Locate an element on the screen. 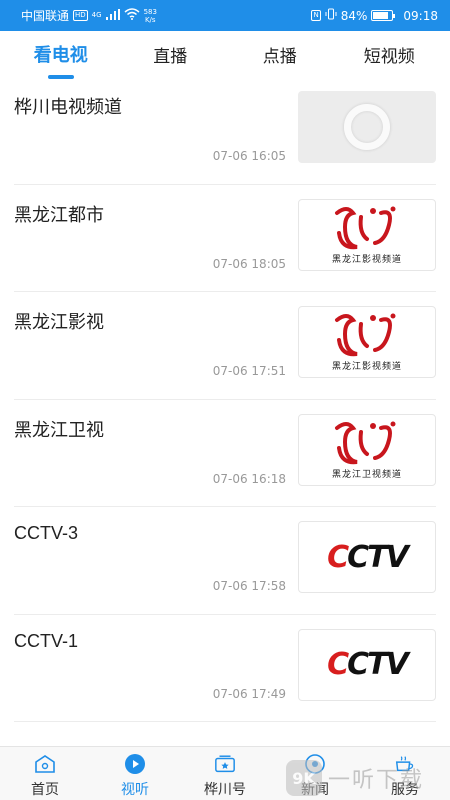 Image resolution: width=450 pixels, height=800 pixels. channel-title: 桦川电视频道 is located at coordinates (68, 107).